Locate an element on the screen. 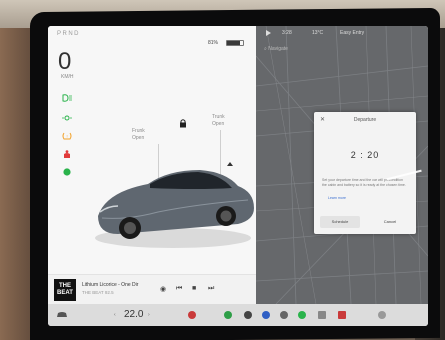 Image resolution: width=445 pixels, height=340 pixels. trunk-open-button: Open is located at coordinates (218, 124).